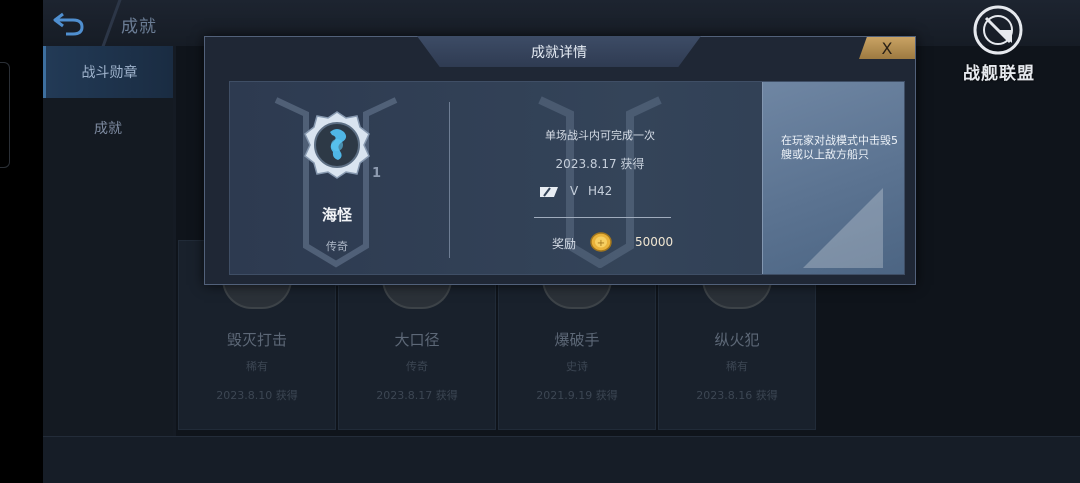  What do you see at coordinates (139, 27) in the screenshot?
I see `page-title: 成就` at bounding box center [139, 27].